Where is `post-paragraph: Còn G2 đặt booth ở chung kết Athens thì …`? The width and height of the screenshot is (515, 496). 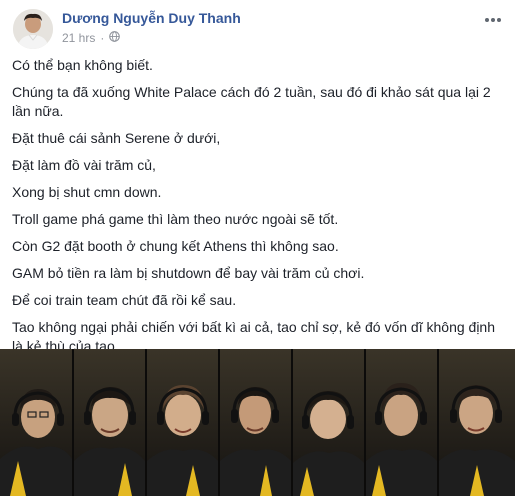 post-paragraph: Còn G2 đặt booth ở chung kết Athens thì … is located at coordinates (175, 246).